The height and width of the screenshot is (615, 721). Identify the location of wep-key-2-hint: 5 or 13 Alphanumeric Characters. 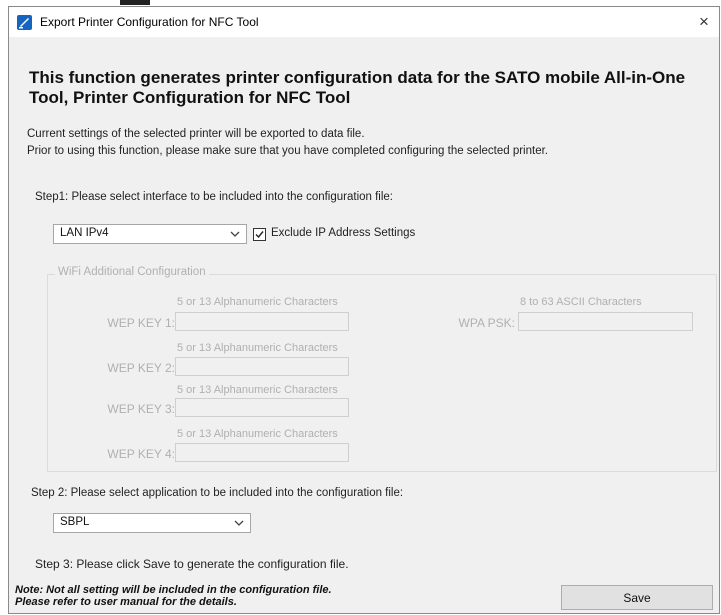
(257, 348).